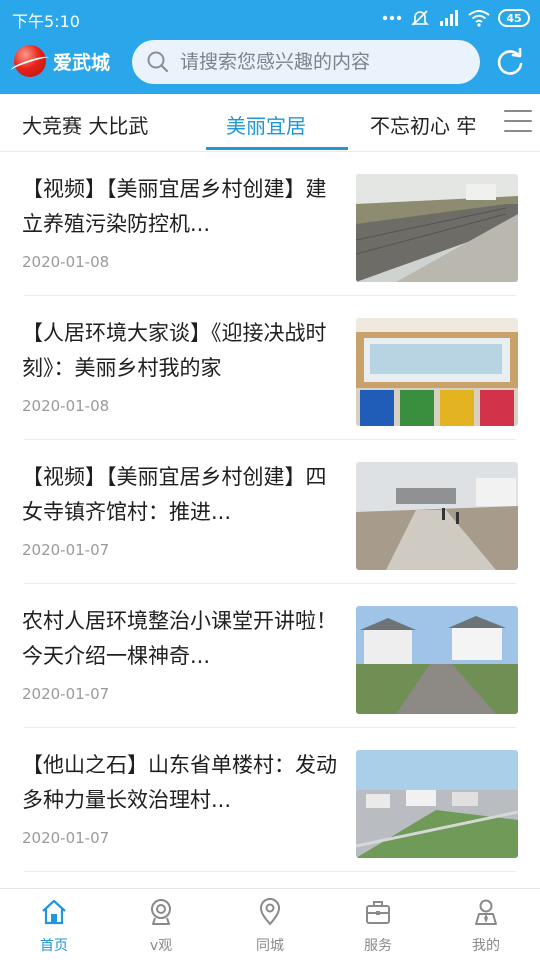 This screenshot has width=540, height=960. What do you see at coordinates (420, 18) in the screenshot?
I see `mute-icon` at bounding box center [420, 18].